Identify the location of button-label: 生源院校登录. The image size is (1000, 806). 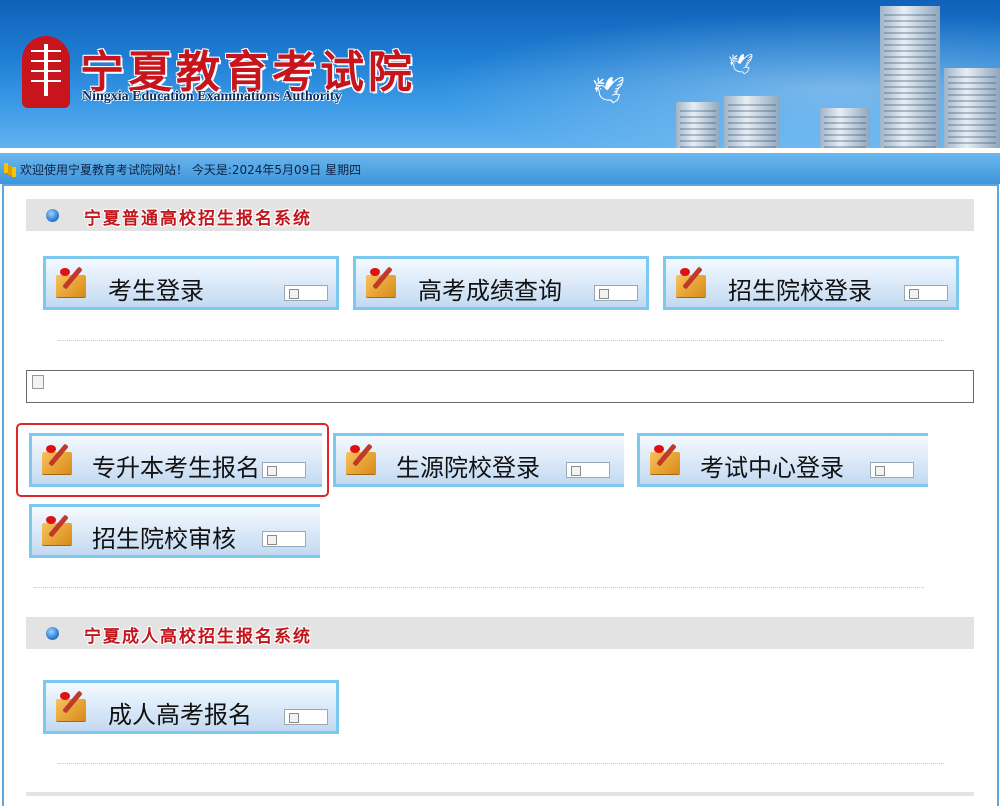
(468, 468).